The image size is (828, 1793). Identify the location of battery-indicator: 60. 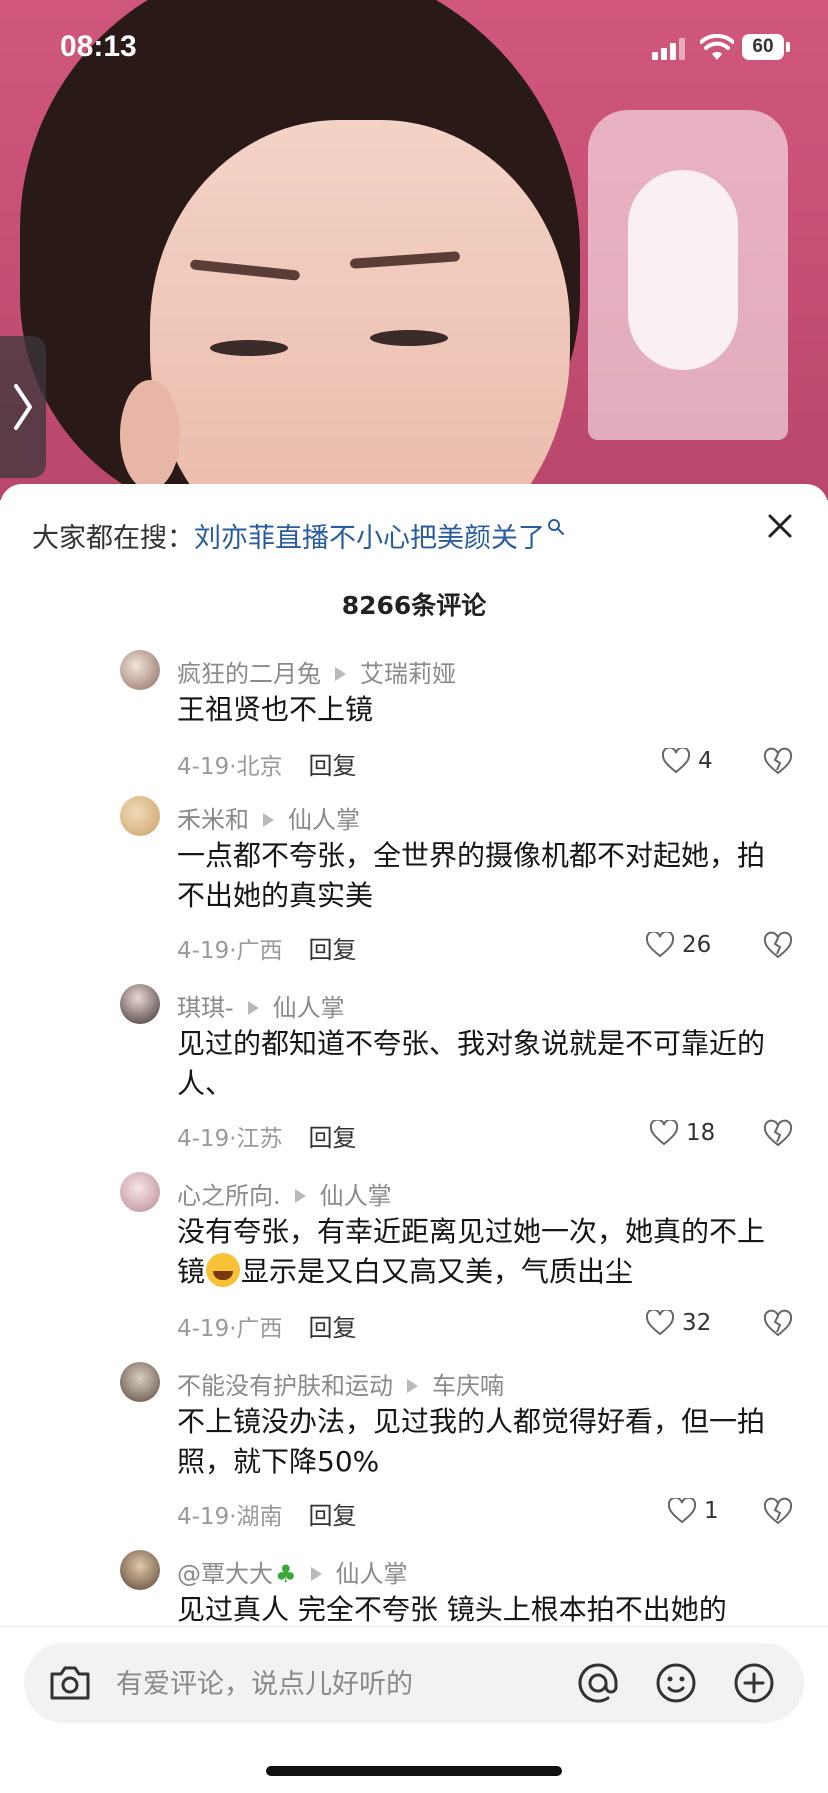
(763, 47).